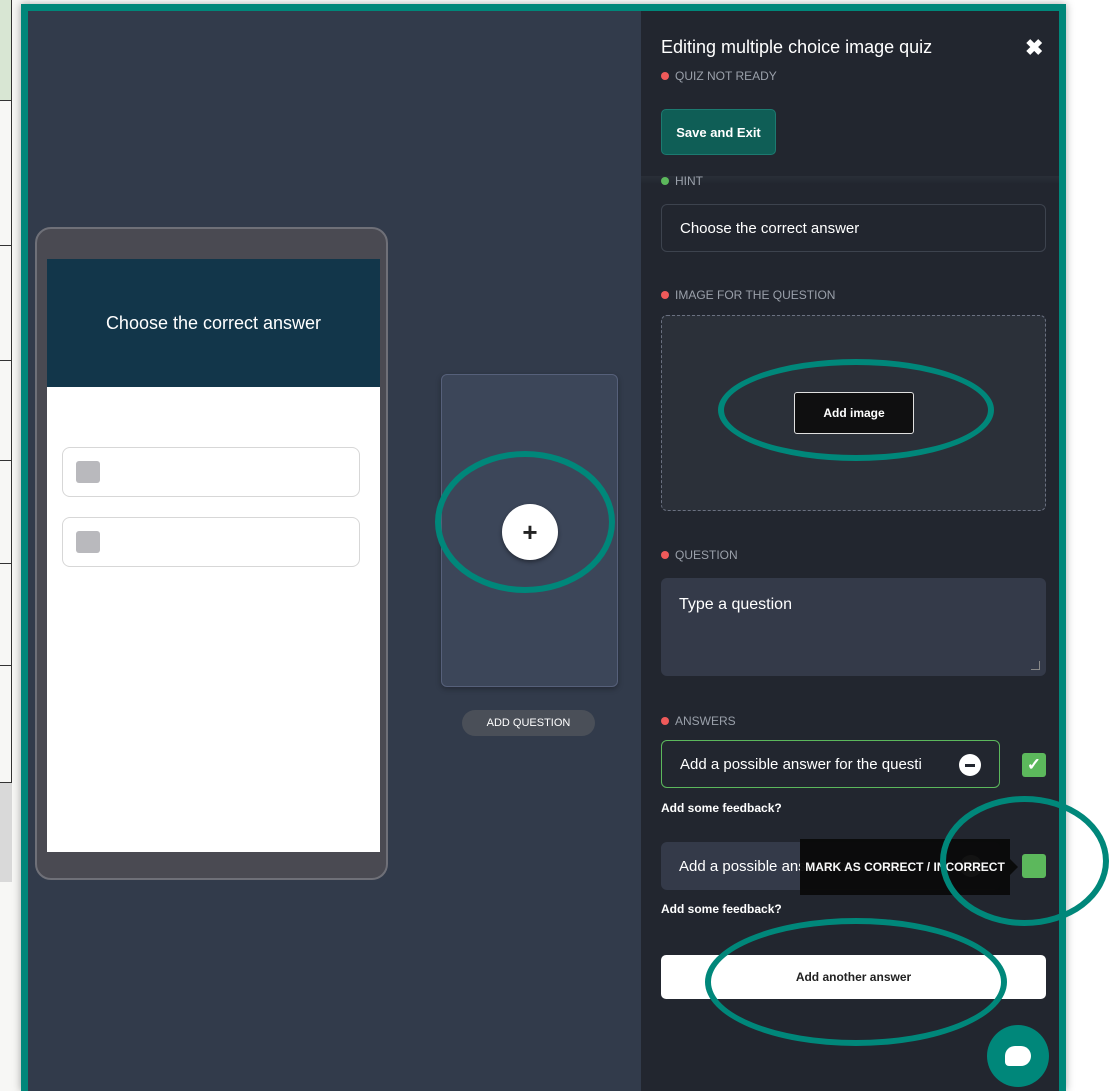  What do you see at coordinates (801, 764) in the screenshot?
I see `answer-placeholder: Add a possible answer for the questi` at bounding box center [801, 764].